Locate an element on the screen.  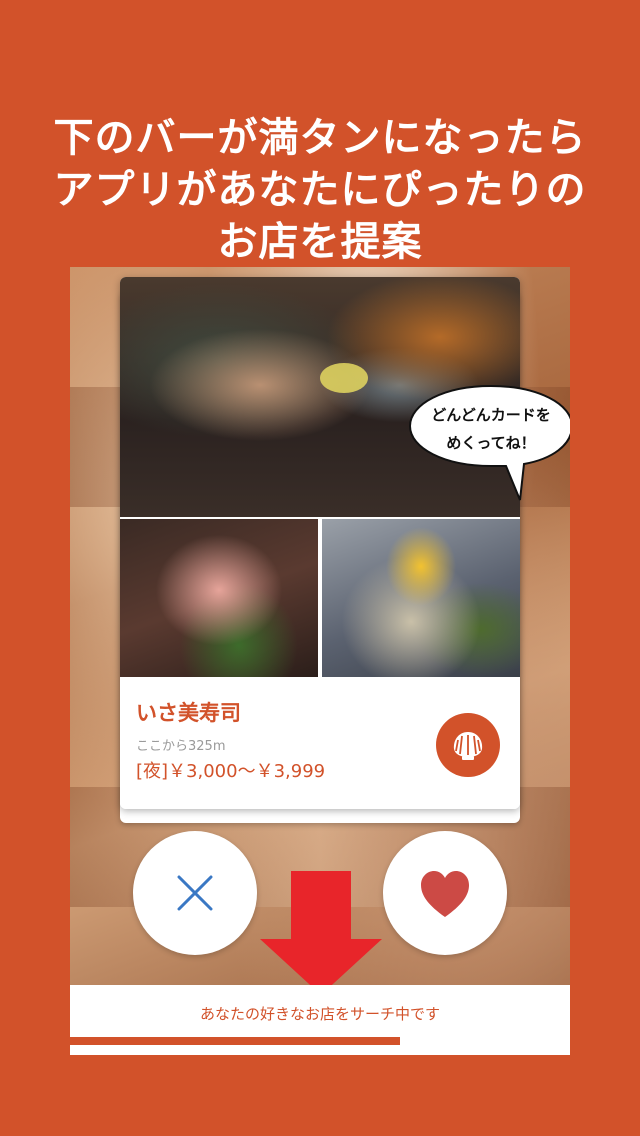
search-status-bar: あなたの好きなお店をサーチ中です is located at coordinates (320, 1020).